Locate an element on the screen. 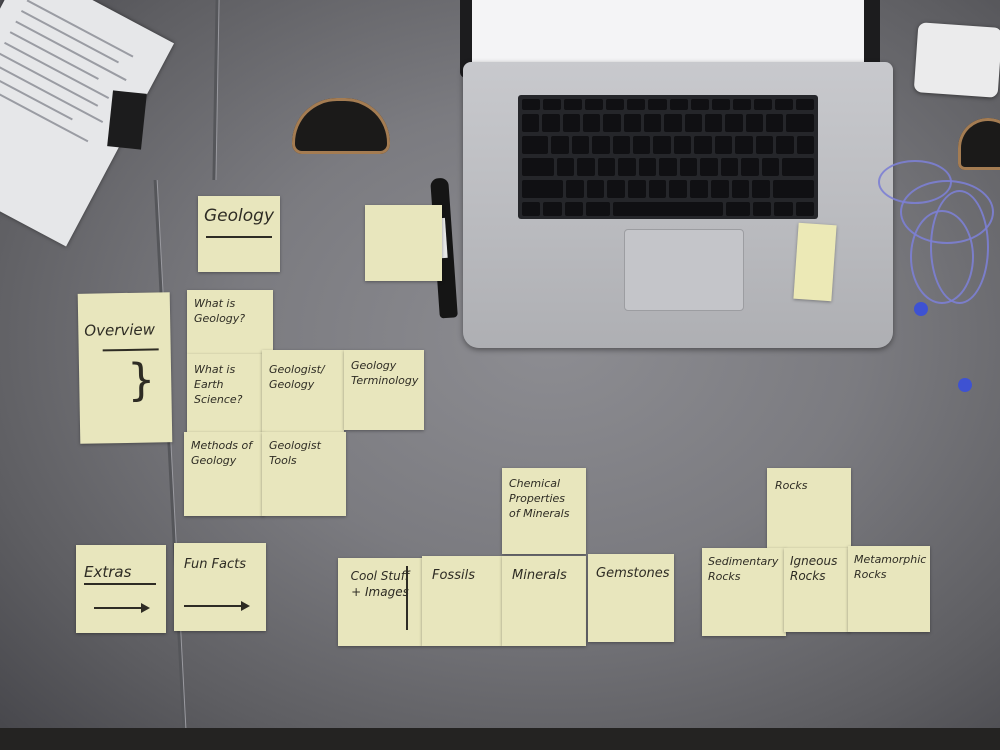  note-what-is-earth-science: What is Earth Science? is located at coordinates (230, 393).